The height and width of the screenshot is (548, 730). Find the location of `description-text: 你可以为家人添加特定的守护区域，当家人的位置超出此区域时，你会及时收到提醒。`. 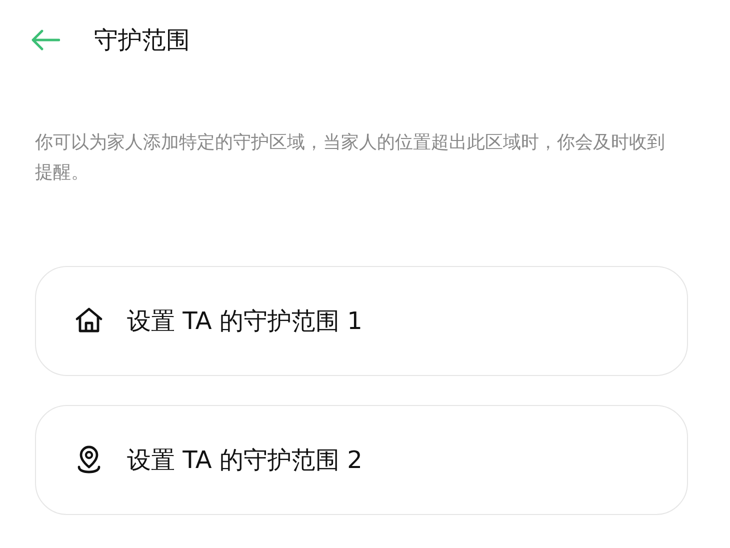

description-text: 你可以为家人添加特定的守护区域，当家人的位置超出此区域时，你会及时收到提醒。 is located at coordinates (350, 158).